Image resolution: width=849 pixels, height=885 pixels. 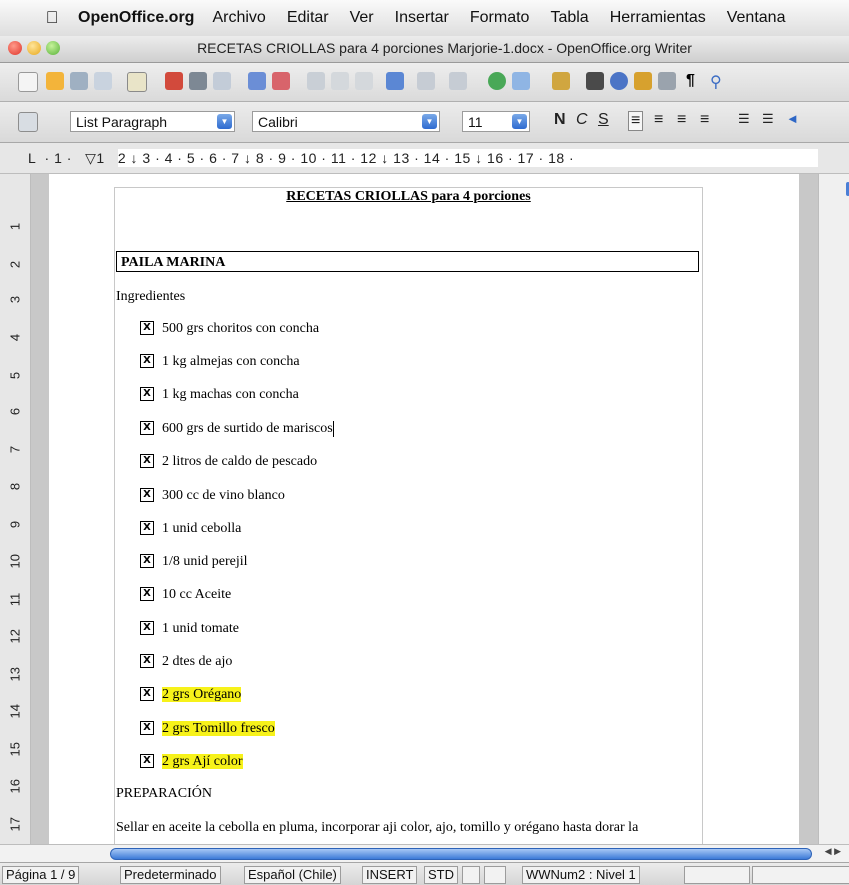 I want to click on zoom-icon: ⚲, so click(x=719, y=81).